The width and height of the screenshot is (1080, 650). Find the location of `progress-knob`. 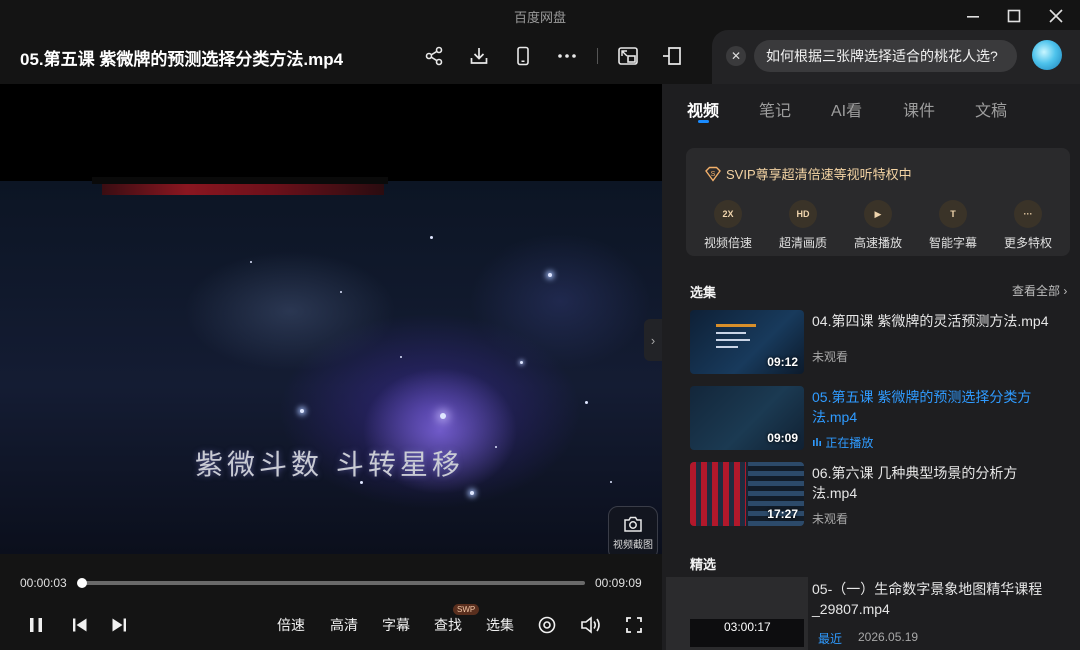

progress-knob is located at coordinates (82, 583).